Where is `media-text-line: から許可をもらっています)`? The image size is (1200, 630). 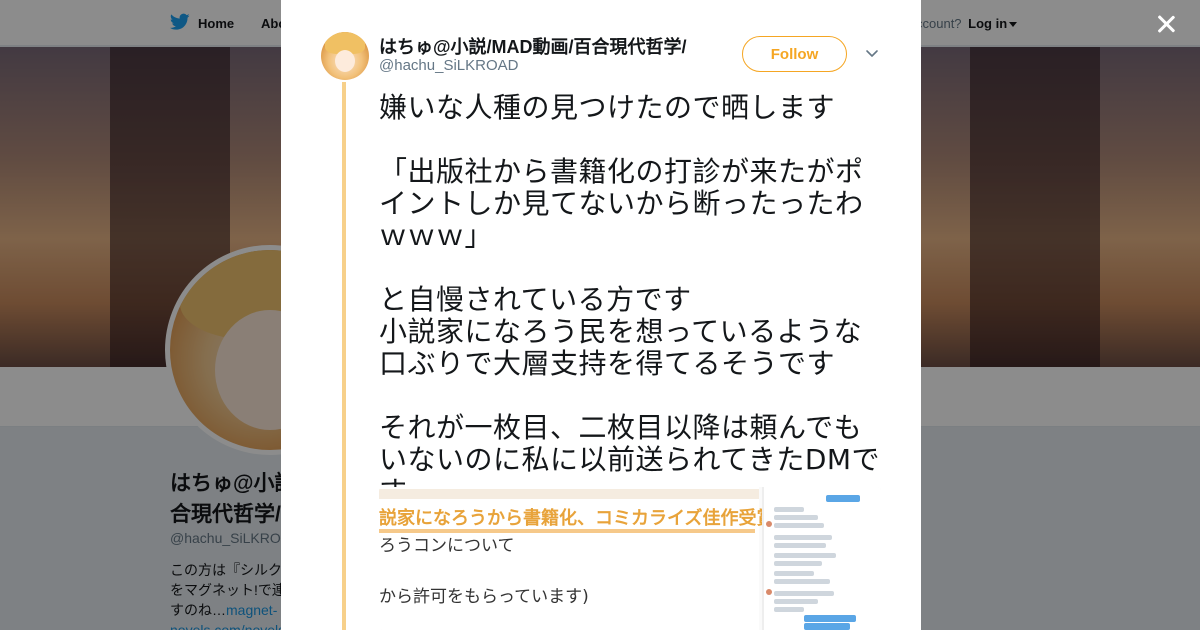 media-text-line: から許可をもらっています) is located at coordinates (484, 597).